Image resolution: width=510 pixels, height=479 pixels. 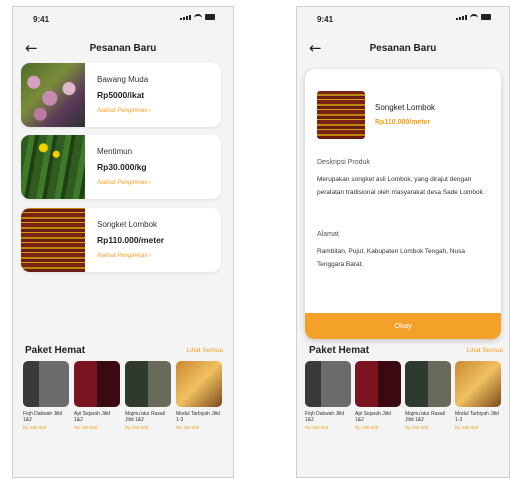 I want to click on product-name: Songket Lombok, so click(x=127, y=224).